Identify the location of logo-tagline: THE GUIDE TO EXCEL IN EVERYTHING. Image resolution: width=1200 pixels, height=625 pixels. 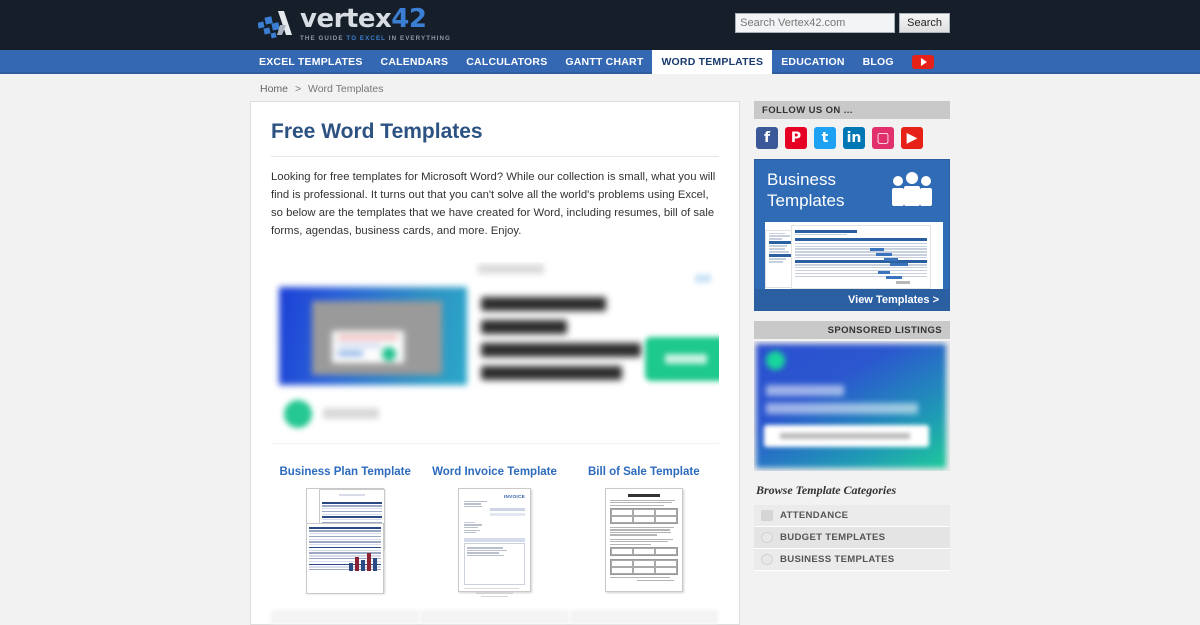
(375, 38).